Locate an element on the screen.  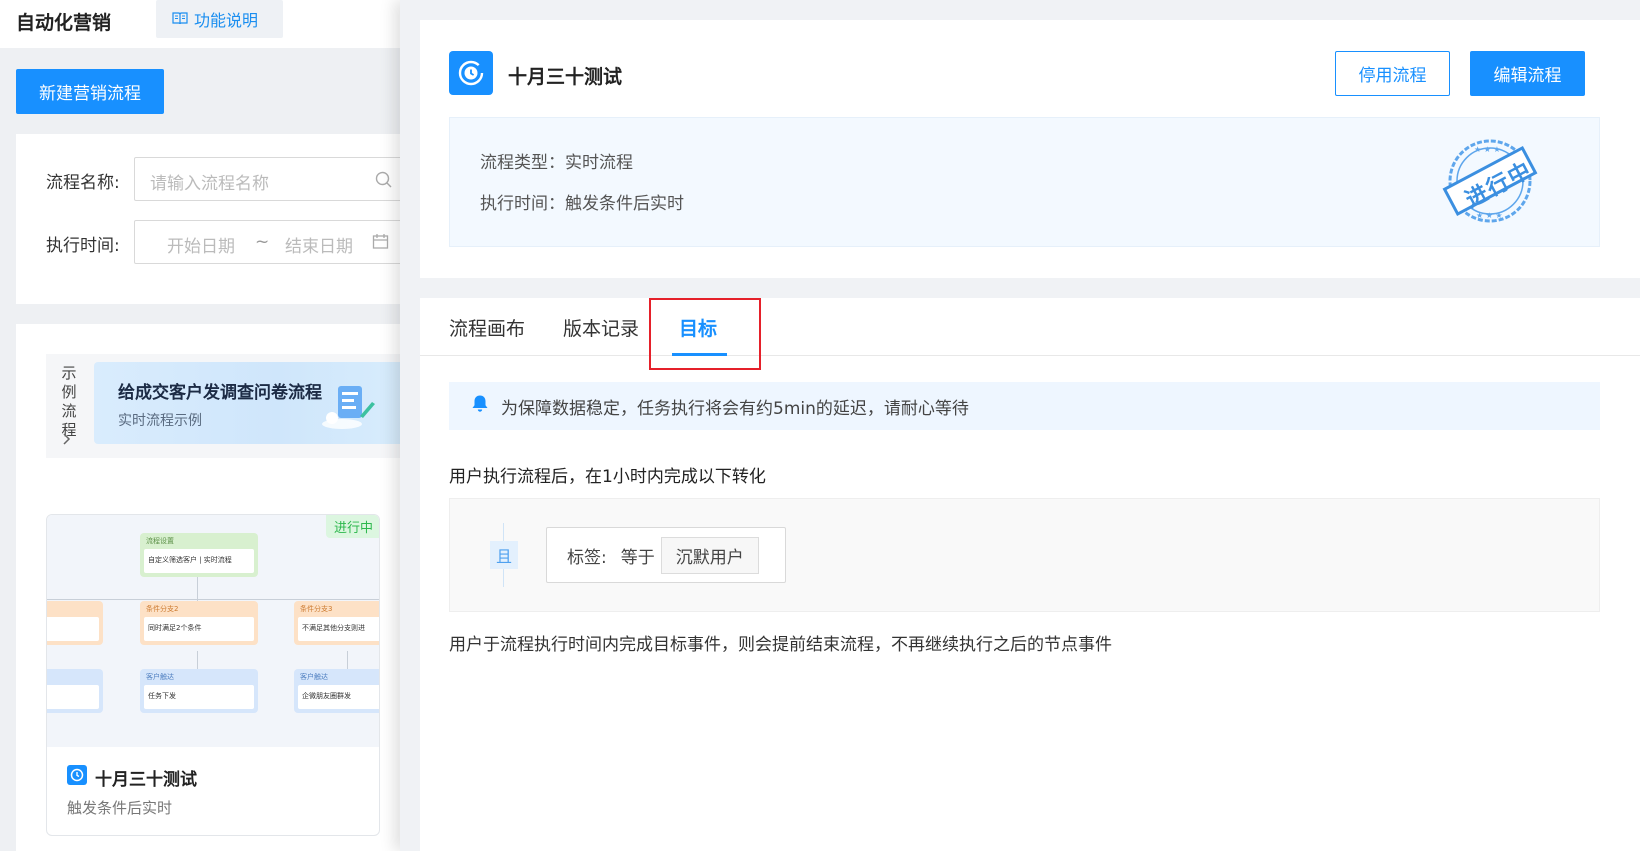
example-flows-section: 示 例 流 程 给成交客户发调查问卷流程 实时流程示例 is located at coordinates (223, 406).